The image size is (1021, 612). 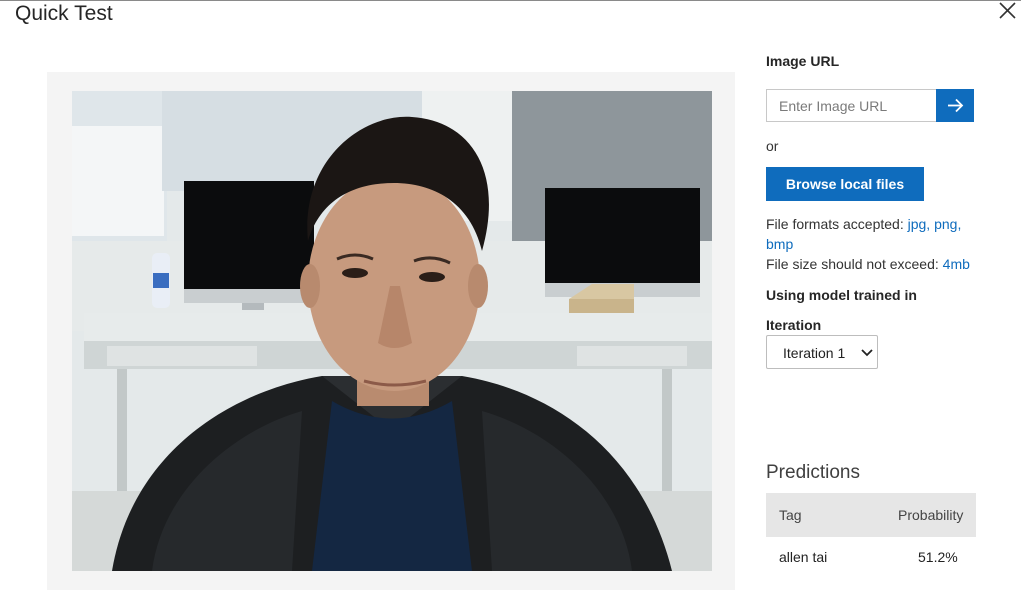 What do you see at coordinates (813, 472) in the screenshot?
I see `predictions-heading: Predictions` at bounding box center [813, 472].